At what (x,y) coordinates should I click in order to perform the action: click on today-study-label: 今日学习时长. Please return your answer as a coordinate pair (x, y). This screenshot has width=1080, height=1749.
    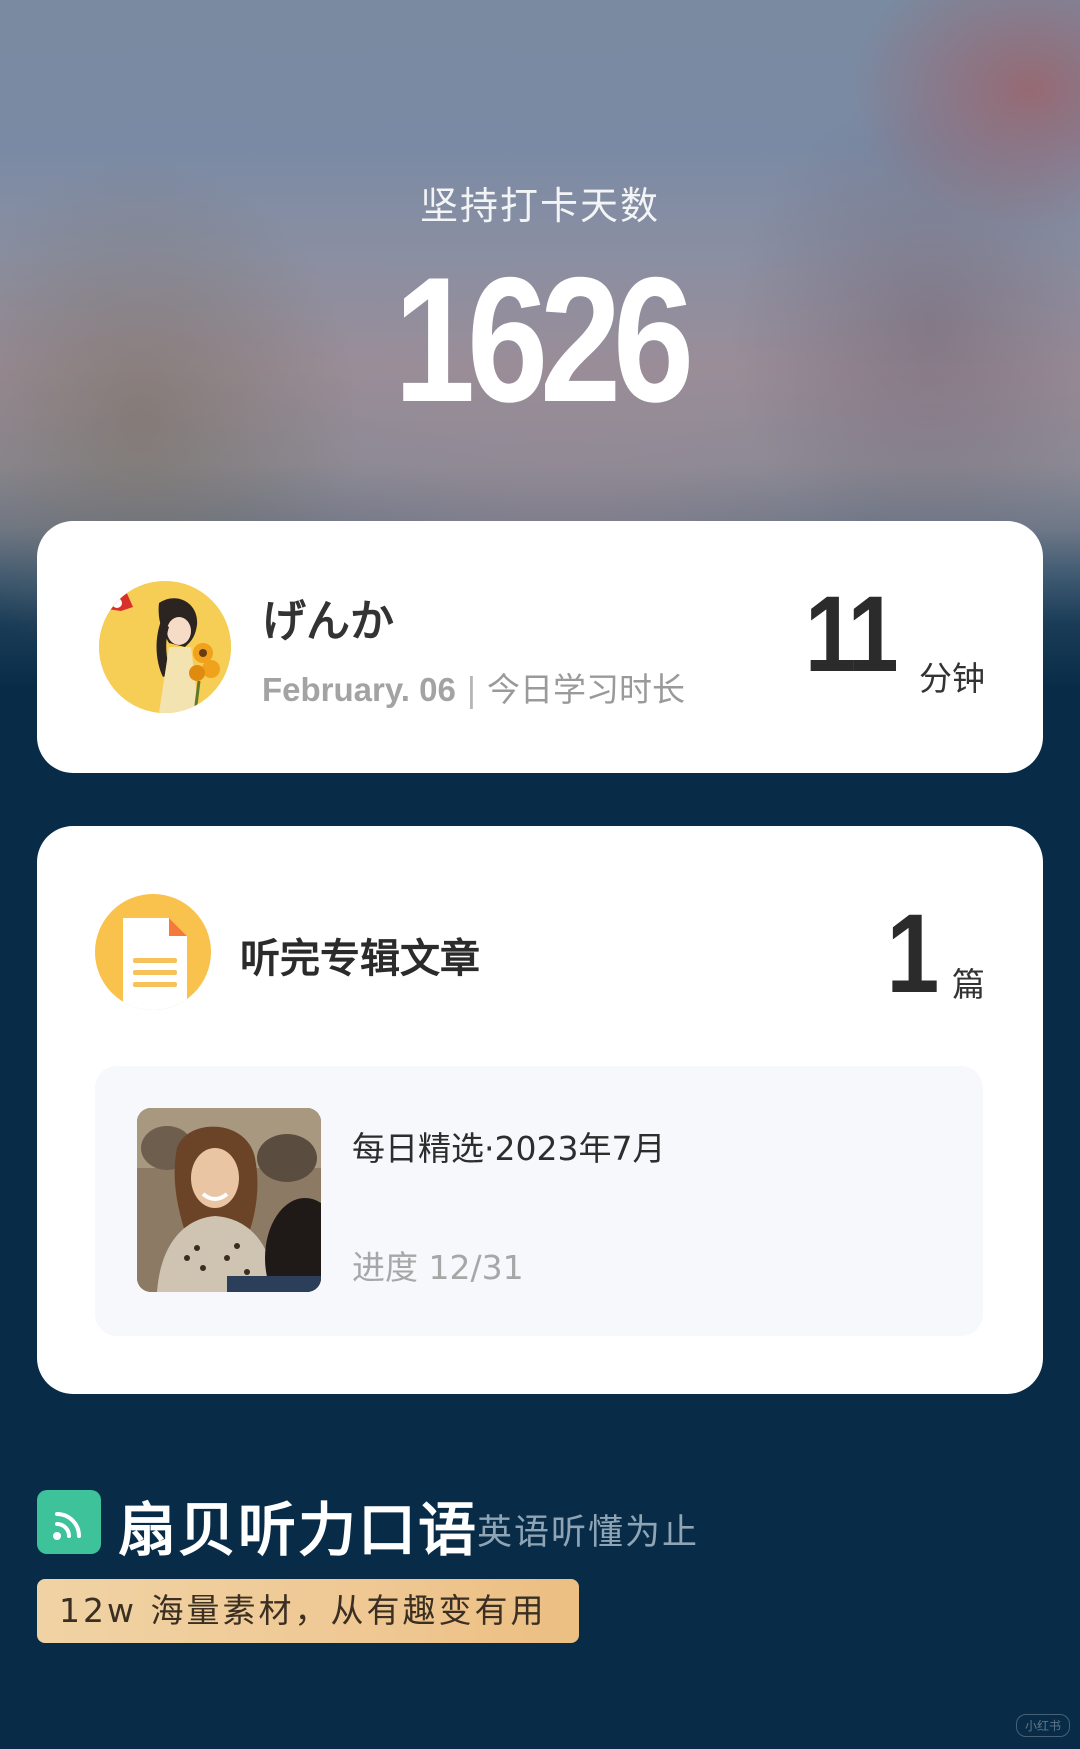
    Looking at the image, I should click on (585, 689).